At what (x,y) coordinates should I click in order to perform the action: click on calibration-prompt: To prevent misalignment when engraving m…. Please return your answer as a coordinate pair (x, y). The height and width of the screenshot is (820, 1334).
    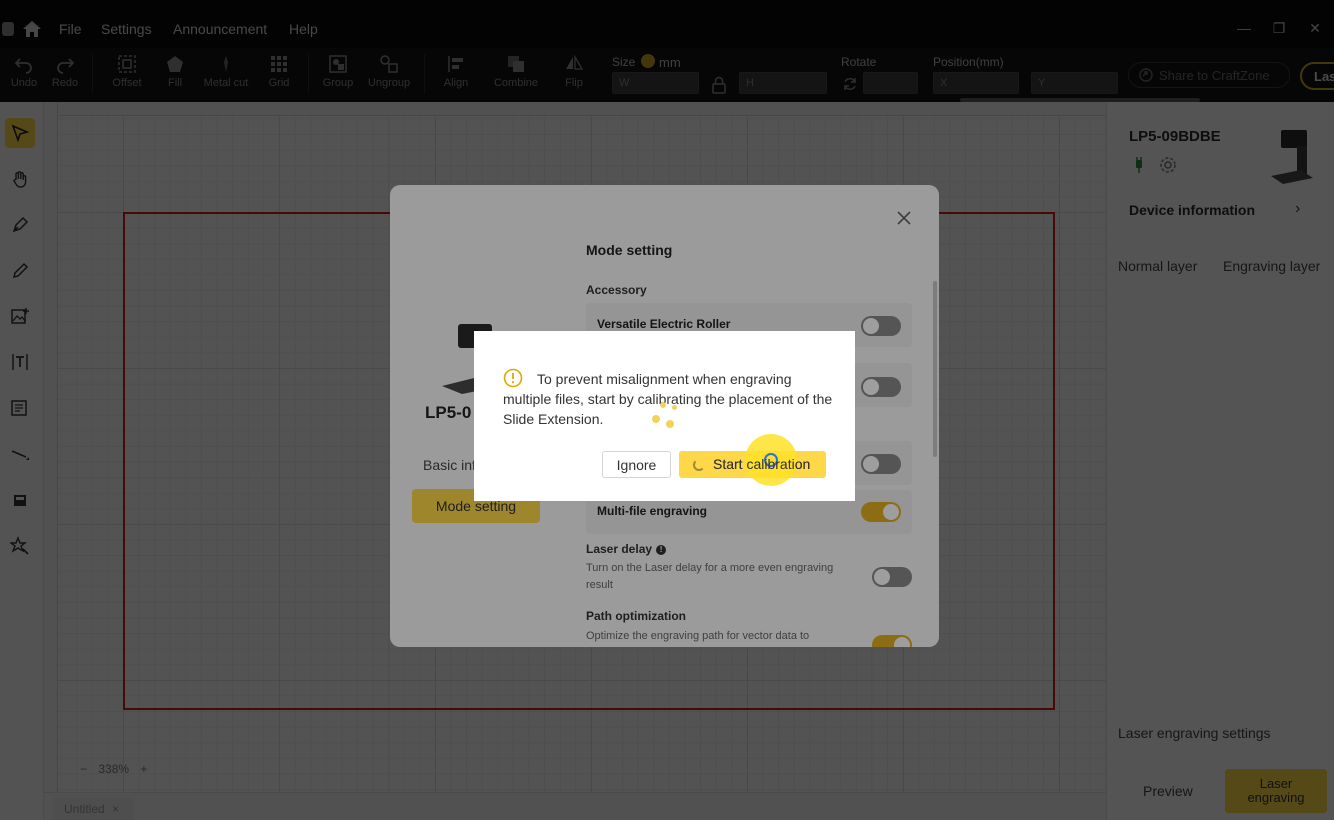
    Looking at the image, I should click on (664, 416).